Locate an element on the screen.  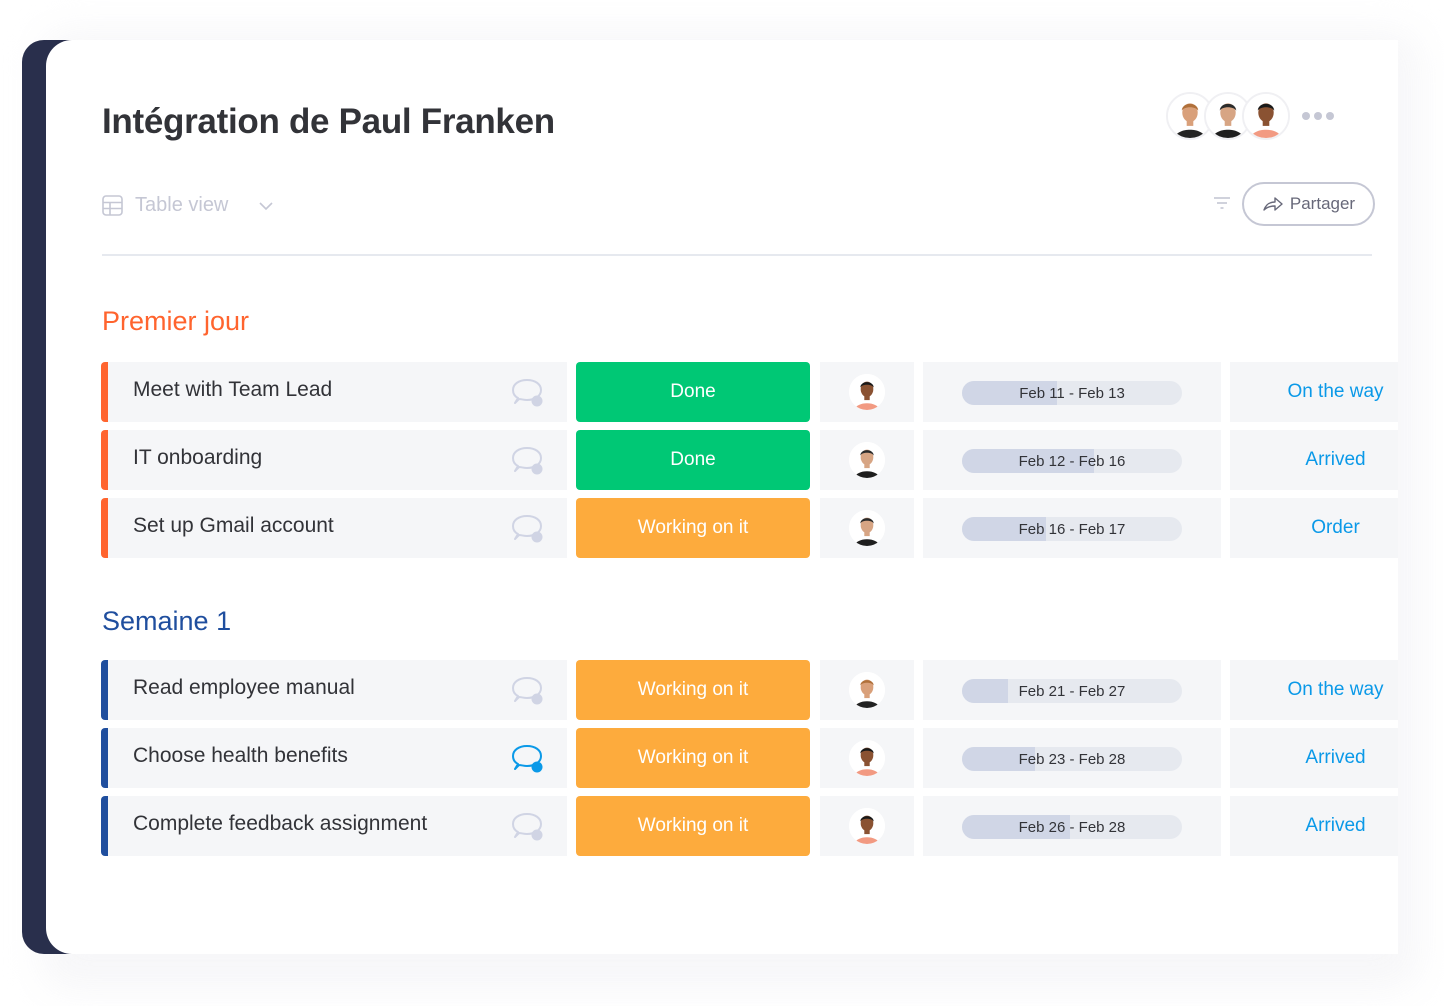
item-name-cell: Complete feedback assignment is located at coordinates (334, 826).